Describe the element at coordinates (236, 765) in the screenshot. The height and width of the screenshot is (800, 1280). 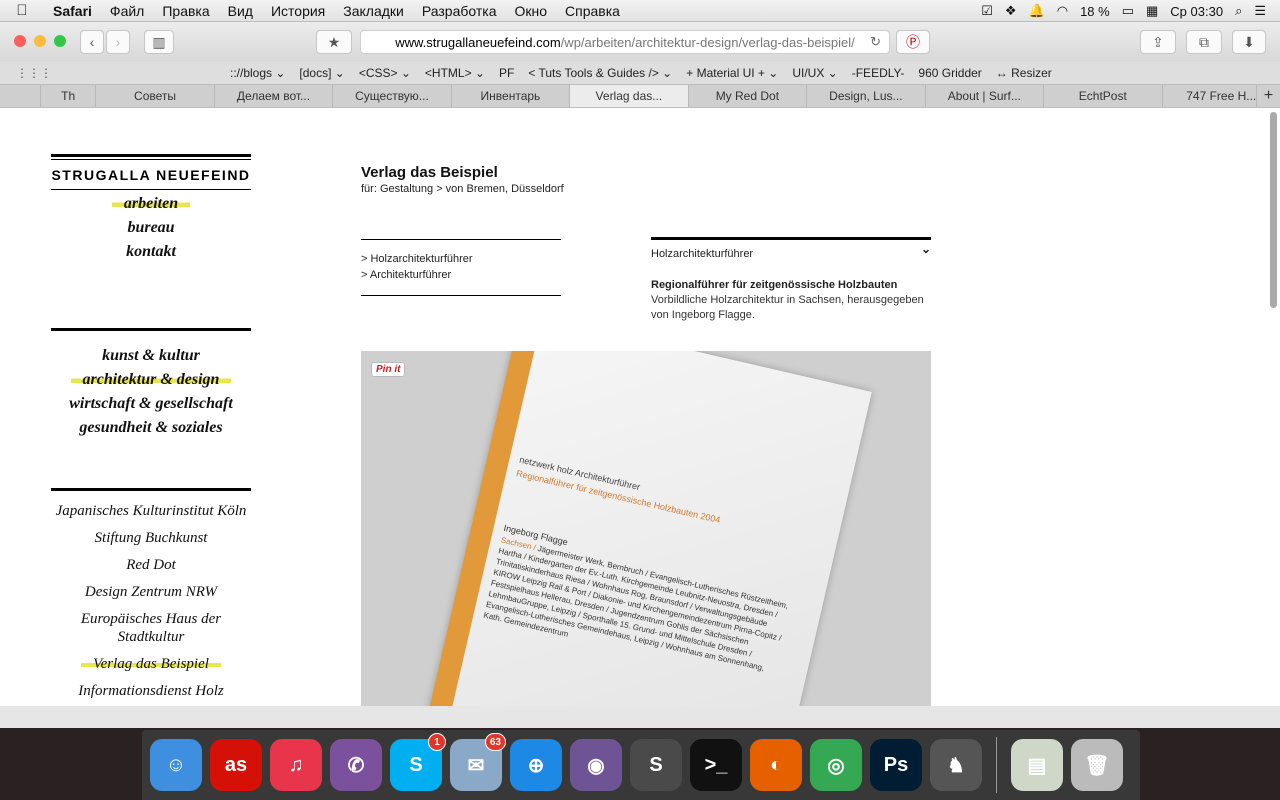
I see `dock-lastfm-icon: as` at that location.